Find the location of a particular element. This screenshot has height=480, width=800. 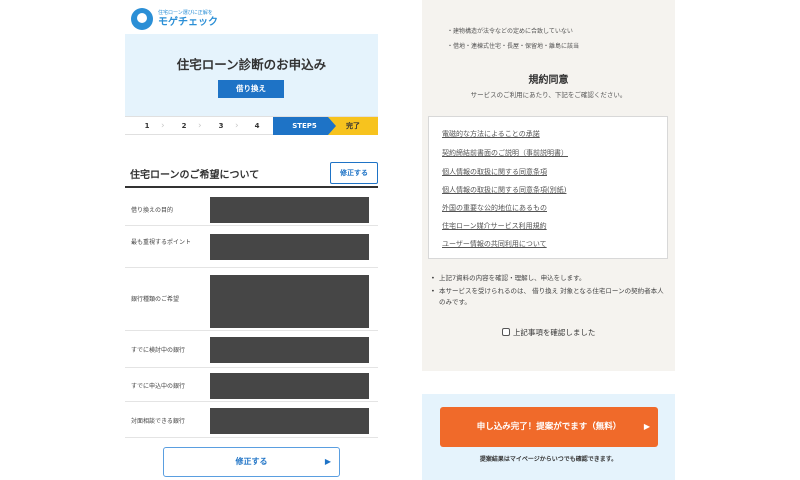

agreement-link: 契約締結前書面のご説明（事前説明書） is located at coordinates (505, 153).